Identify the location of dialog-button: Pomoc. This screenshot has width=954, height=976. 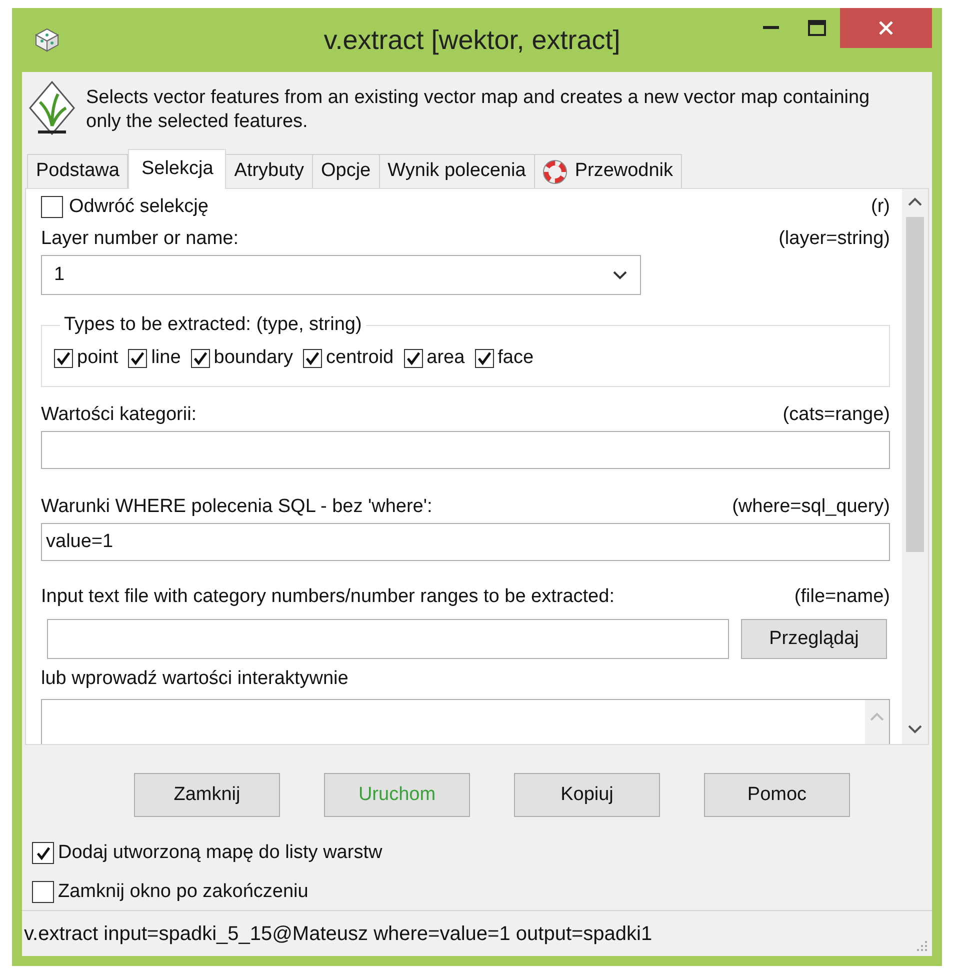
(777, 795).